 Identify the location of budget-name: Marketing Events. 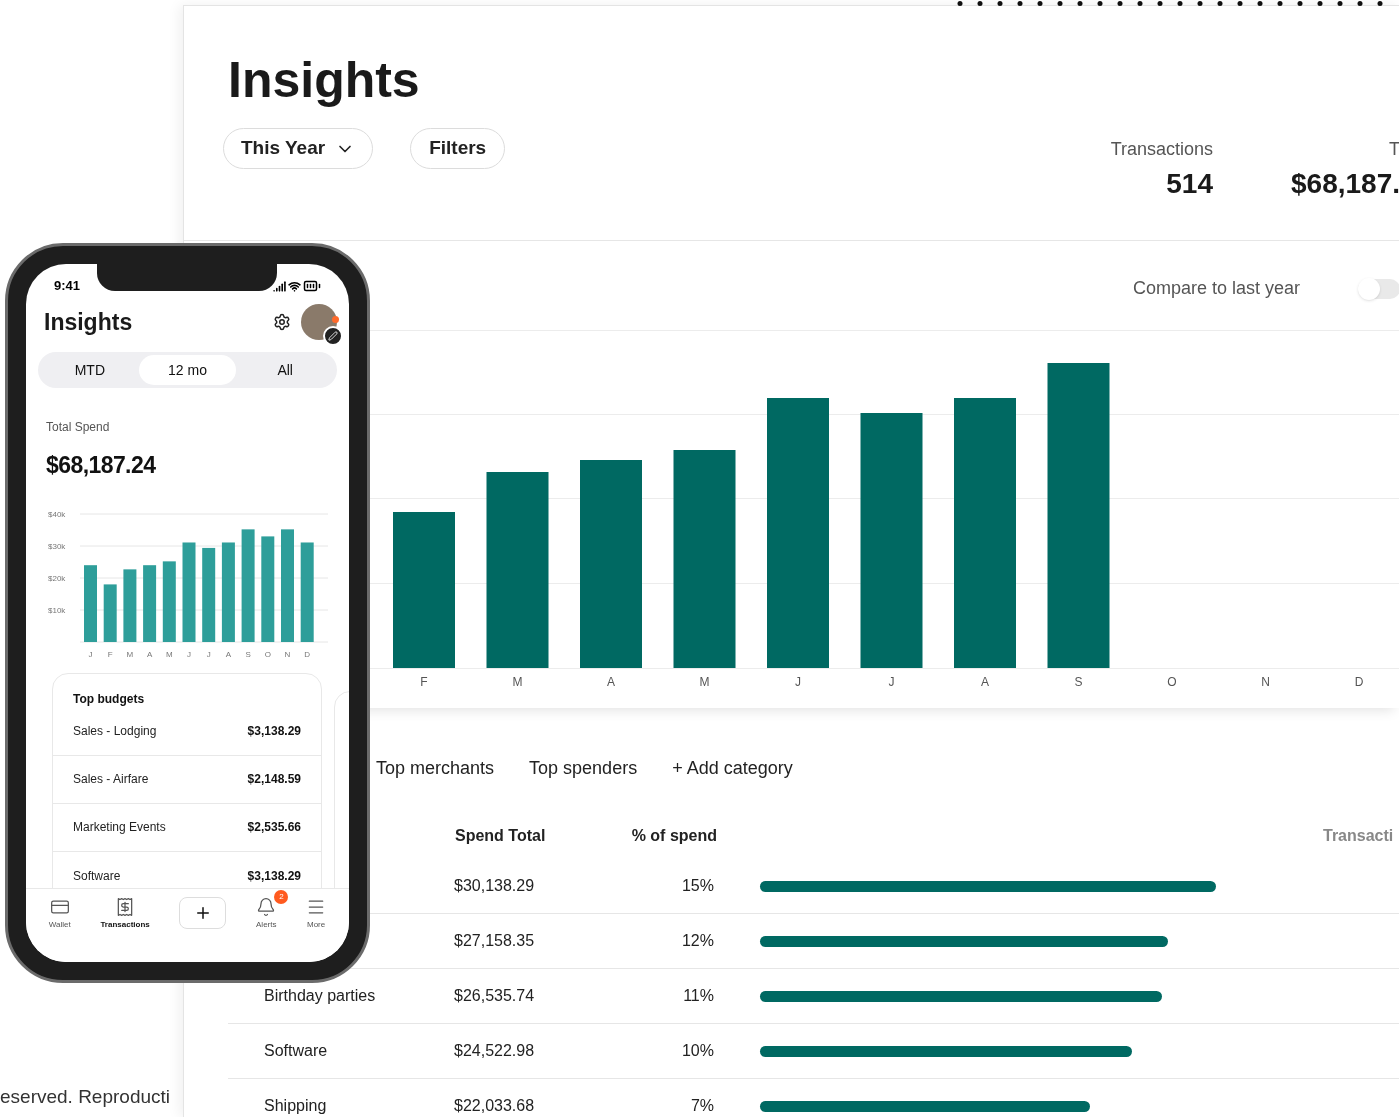
(119, 827).